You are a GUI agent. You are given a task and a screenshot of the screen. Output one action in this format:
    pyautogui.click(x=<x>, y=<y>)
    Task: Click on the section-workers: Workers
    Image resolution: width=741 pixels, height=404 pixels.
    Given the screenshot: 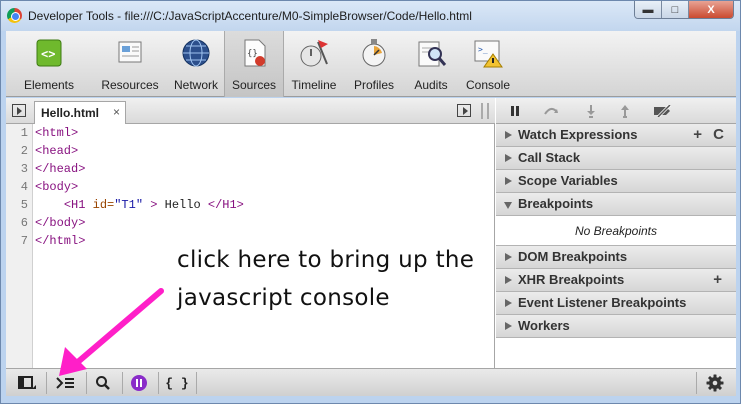 What is the action you would take?
    pyautogui.click(x=616, y=326)
    